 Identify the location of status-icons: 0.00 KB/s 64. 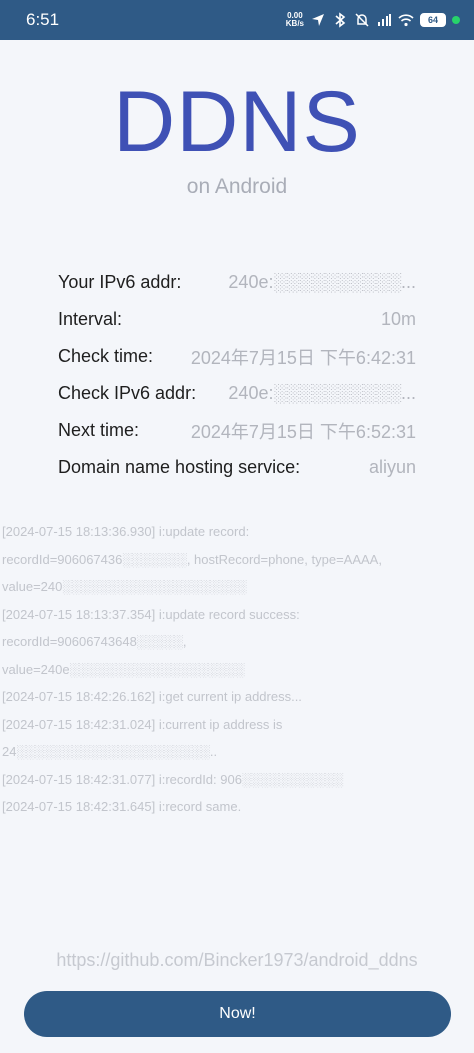
(373, 20).